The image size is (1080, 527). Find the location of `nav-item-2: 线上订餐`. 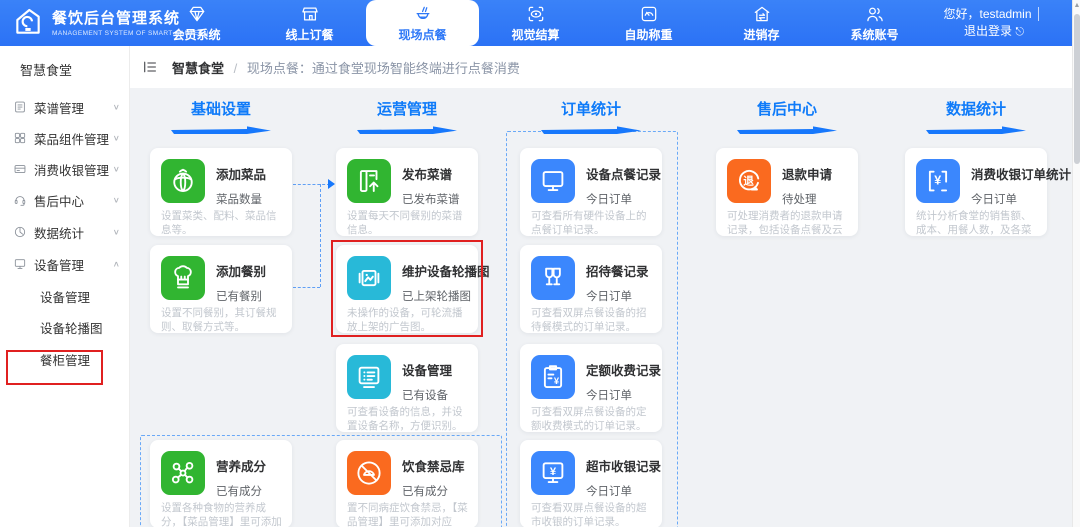

nav-item-2: 线上订餐 is located at coordinates (309, 23).